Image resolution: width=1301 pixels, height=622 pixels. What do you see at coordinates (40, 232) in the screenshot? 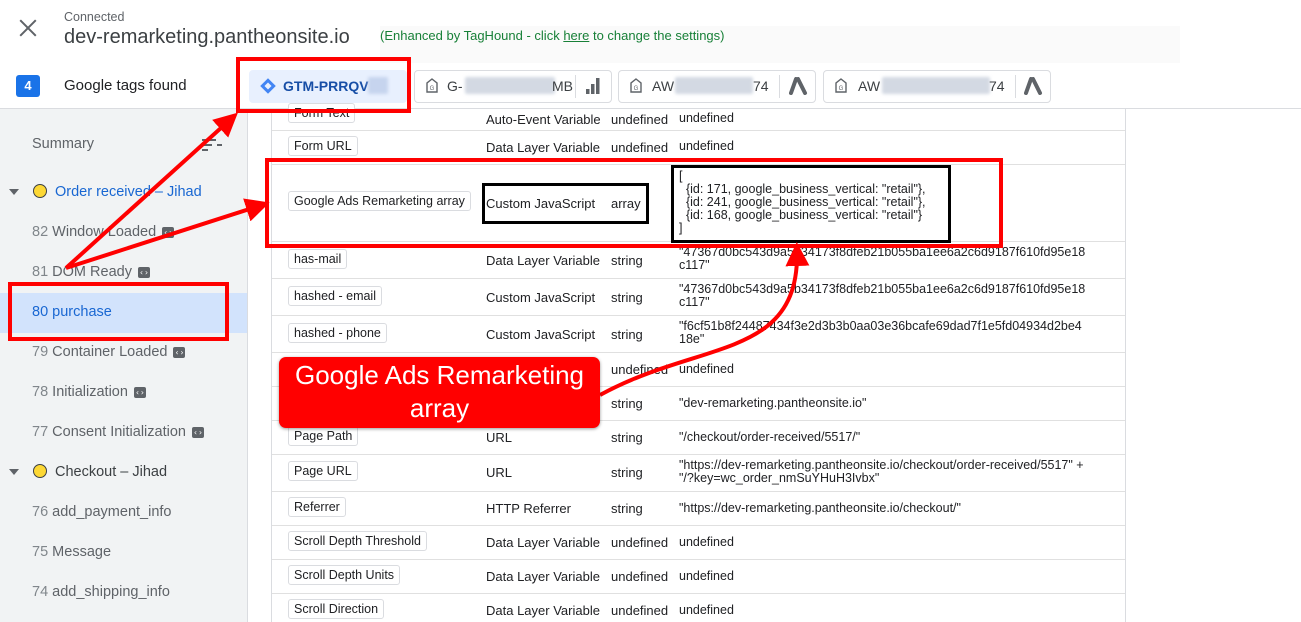
I see `event-number: 82` at bounding box center [40, 232].